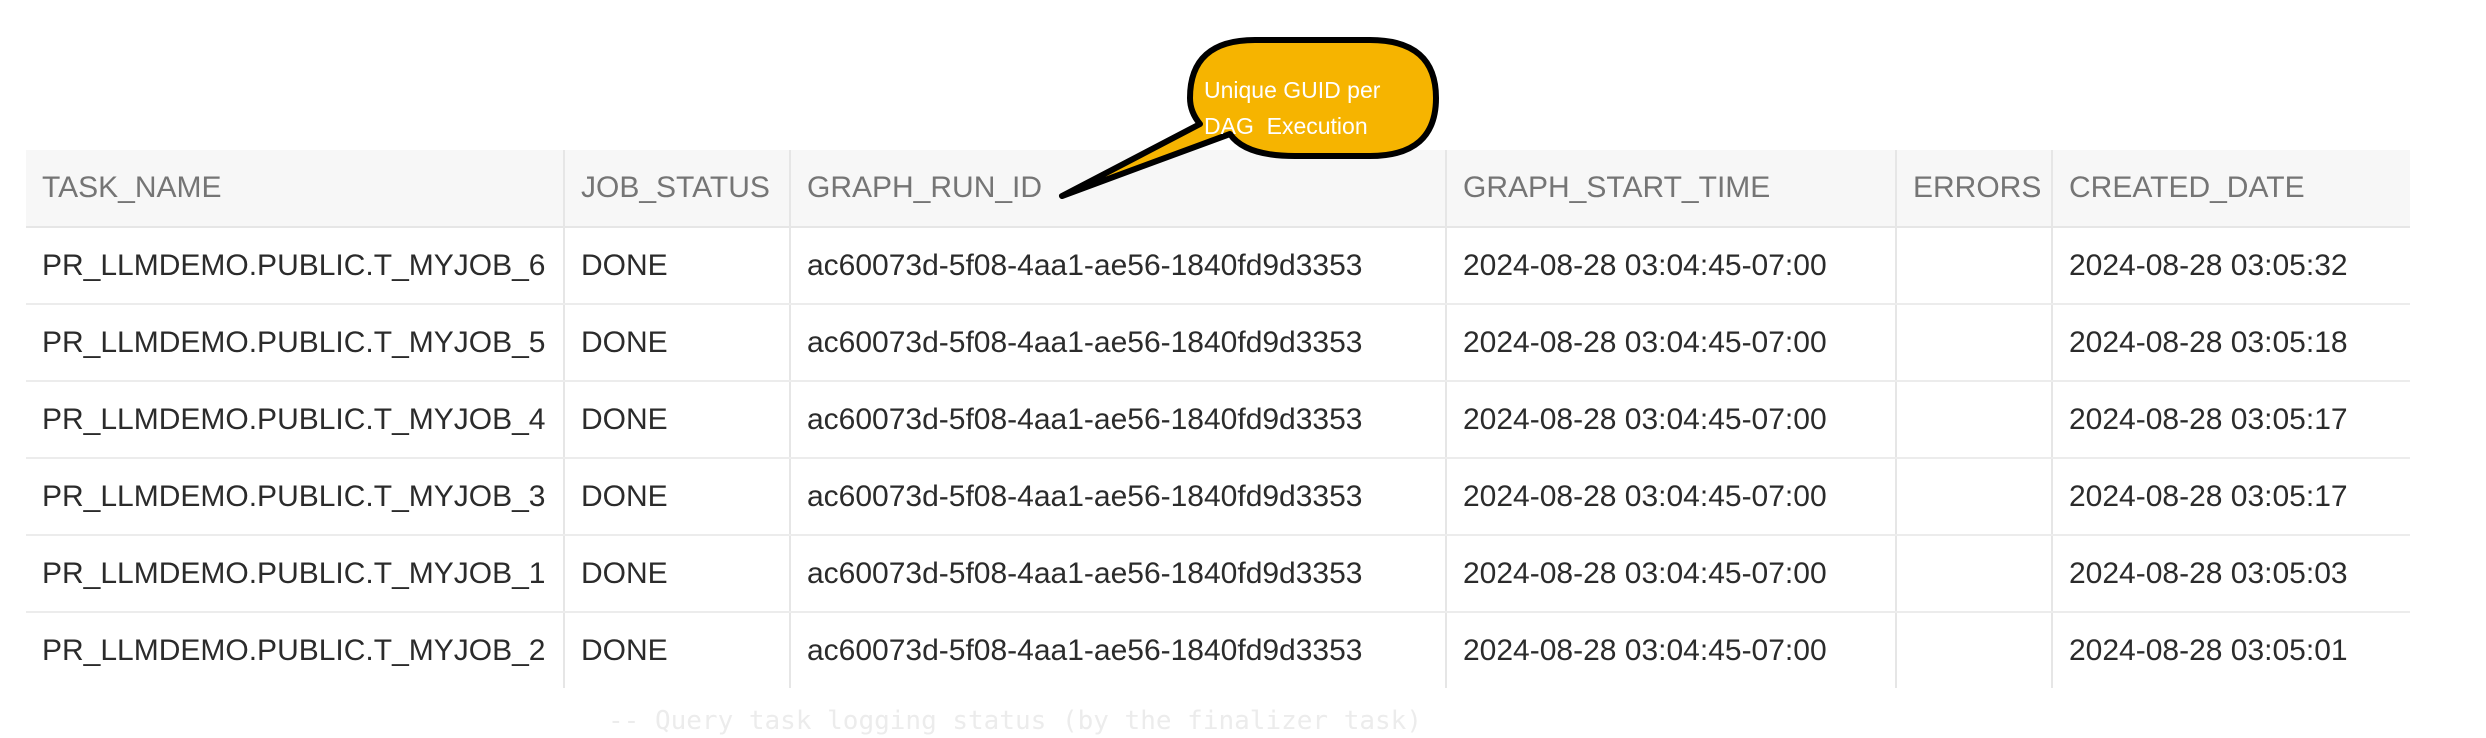  What do you see at coordinates (2231, 343) in the screenshot?
I see `cell-created-date: 2024-08-28 03:05:18` at bounding box center [2231, 343].